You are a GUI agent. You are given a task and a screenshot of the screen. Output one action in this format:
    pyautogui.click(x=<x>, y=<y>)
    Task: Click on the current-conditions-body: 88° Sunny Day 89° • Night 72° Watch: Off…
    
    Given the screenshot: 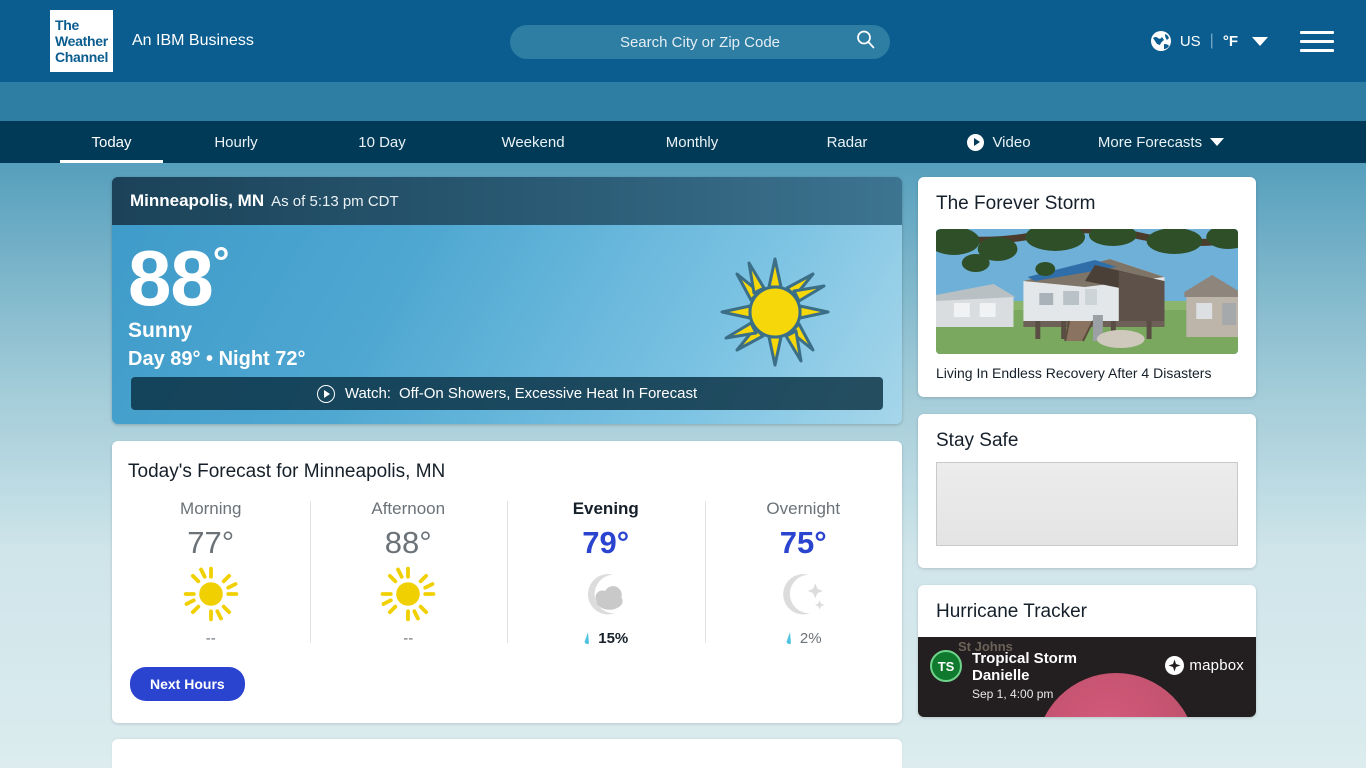 What is the action you would take?
    pyautogui.click(x=507, y=324)
    